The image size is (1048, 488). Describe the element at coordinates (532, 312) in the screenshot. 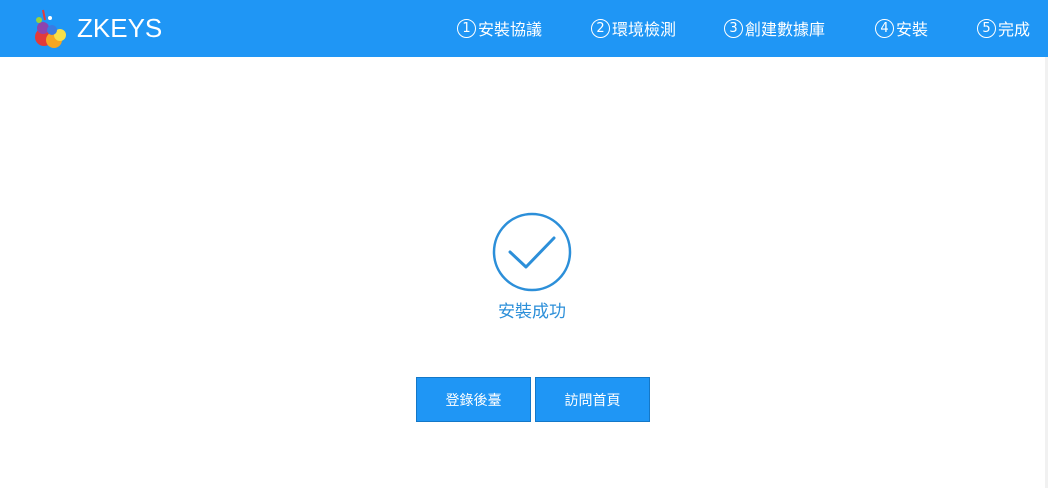

I see `install-success-text: 安裝成功` at that location.